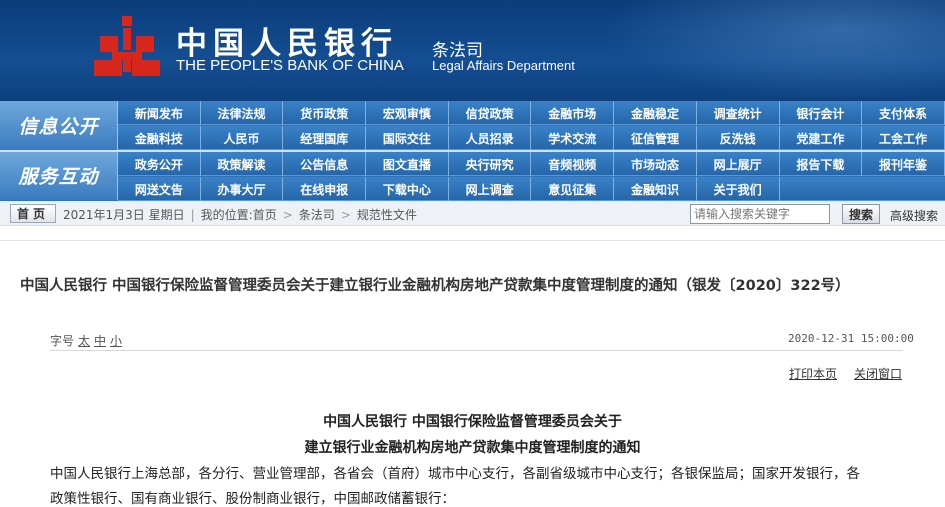  What do you see at coordinates (878, 373) in the screenshot?
I see `close-window-link: 关闭窗口` at bounding box center [878, 373].